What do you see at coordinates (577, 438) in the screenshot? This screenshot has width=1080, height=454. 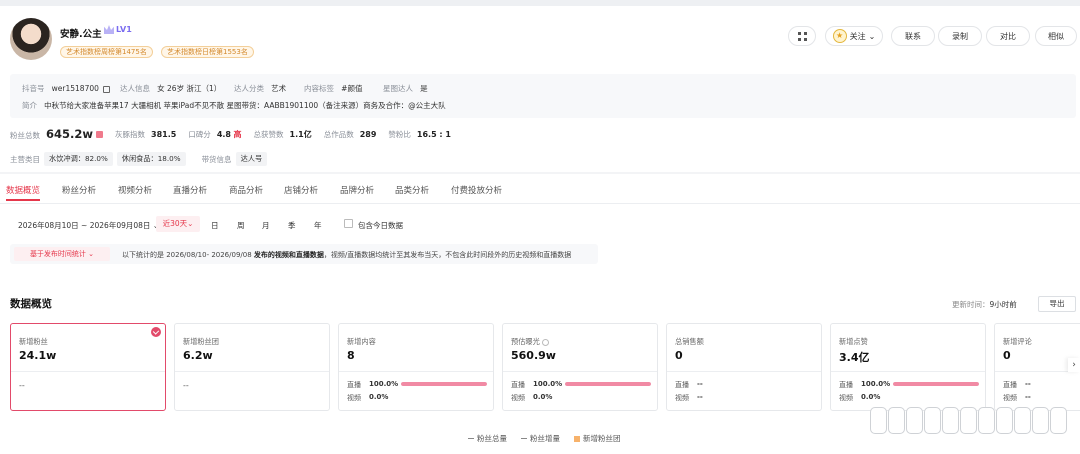 I see `square-icon` at bounding box center [577, 438].